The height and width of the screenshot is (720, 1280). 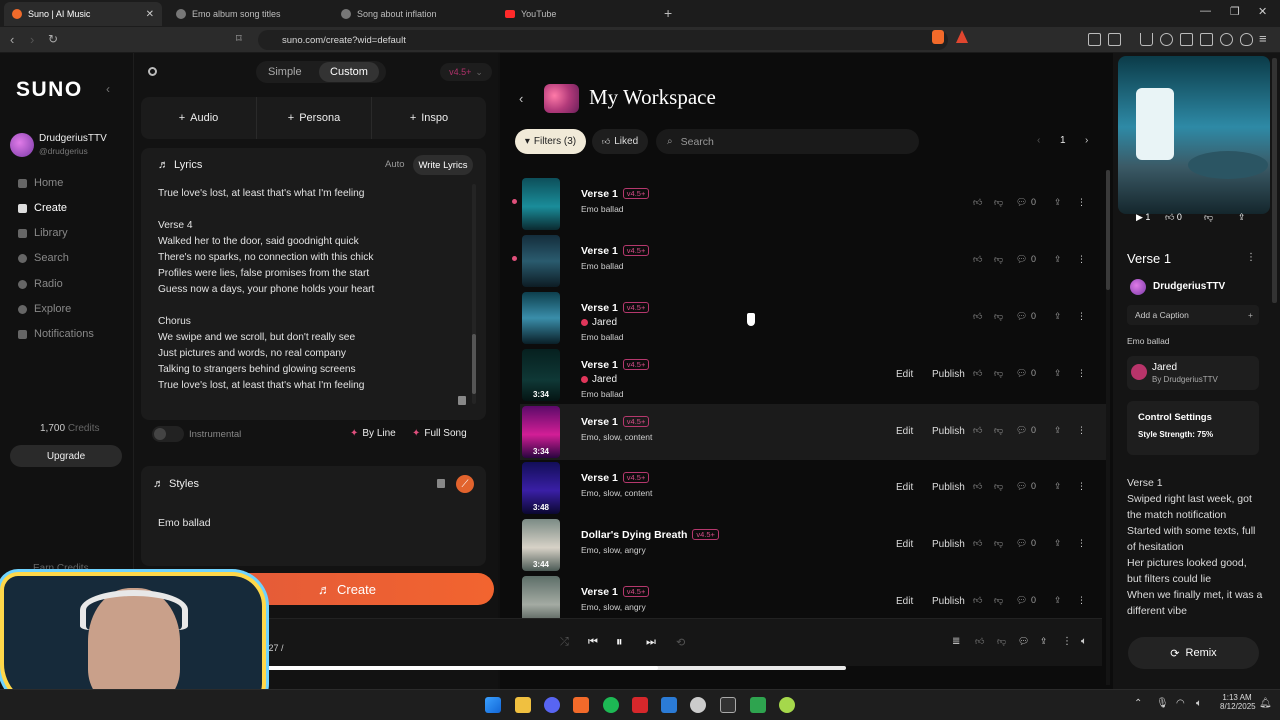 What do you see at coordinates (698, 705) in the screenshot?
I see `obs-icon` at bounding box center [698, 705].